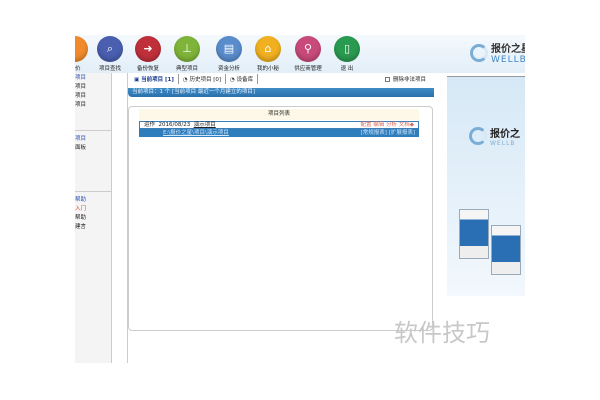 This screenshot has height=400, width=600. What do you see at coordinates (229, 49) in the screenshot?
I see `document-analysis-icon: ▤` at bounding box center [229, 49].